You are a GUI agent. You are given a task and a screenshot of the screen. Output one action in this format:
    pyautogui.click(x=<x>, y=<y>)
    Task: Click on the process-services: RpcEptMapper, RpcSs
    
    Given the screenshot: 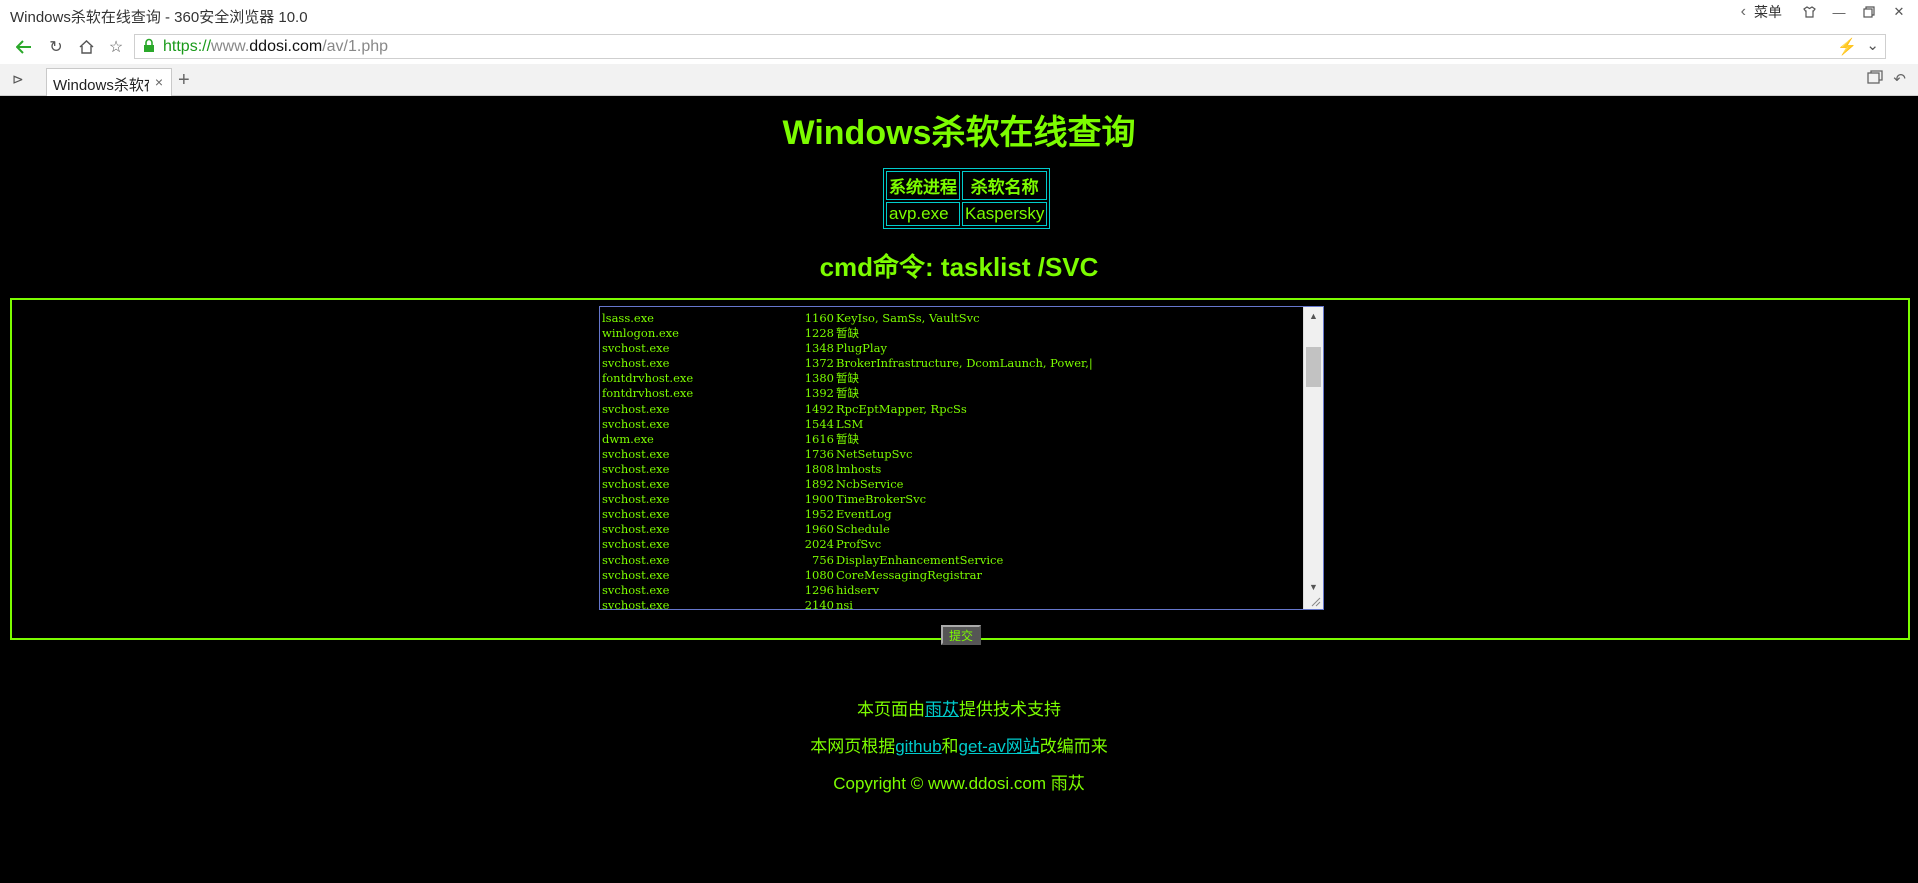 What is the action you would take?
    pyautogui.click(x=901, y=408)
    